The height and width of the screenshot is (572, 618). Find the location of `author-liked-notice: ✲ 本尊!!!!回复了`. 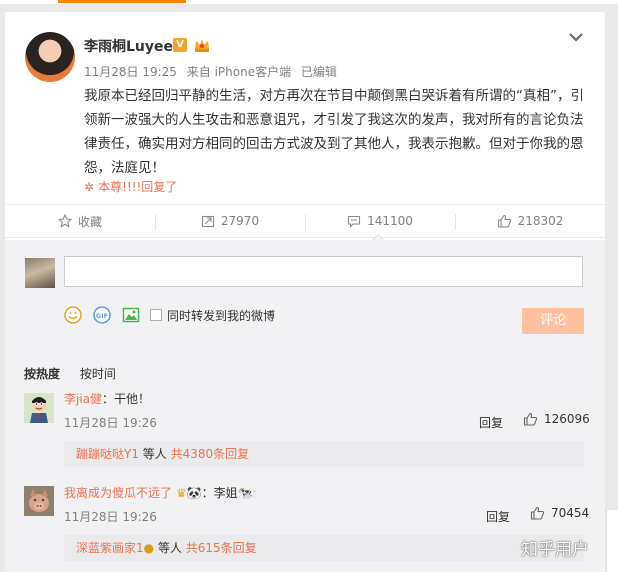

author-liked-notice: ✲ 本尊!!!!回复了 is located at coordinates (130, 186).